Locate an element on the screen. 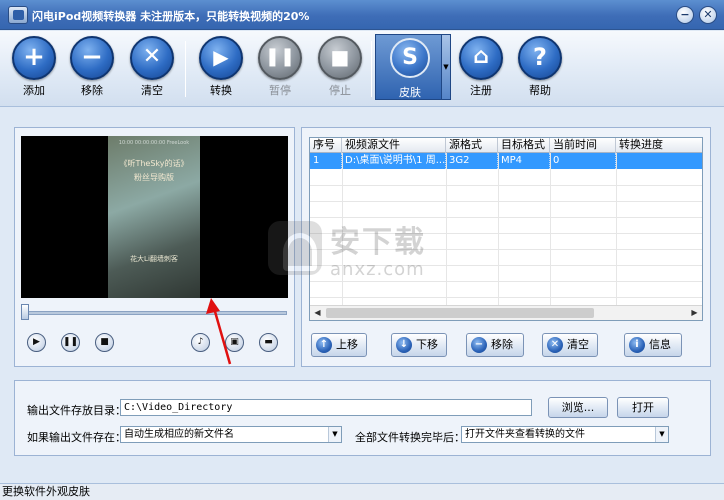 This screenshot has height=500, width=724. arrow-up-icon: ↑ is located at coordinates (324, 345).